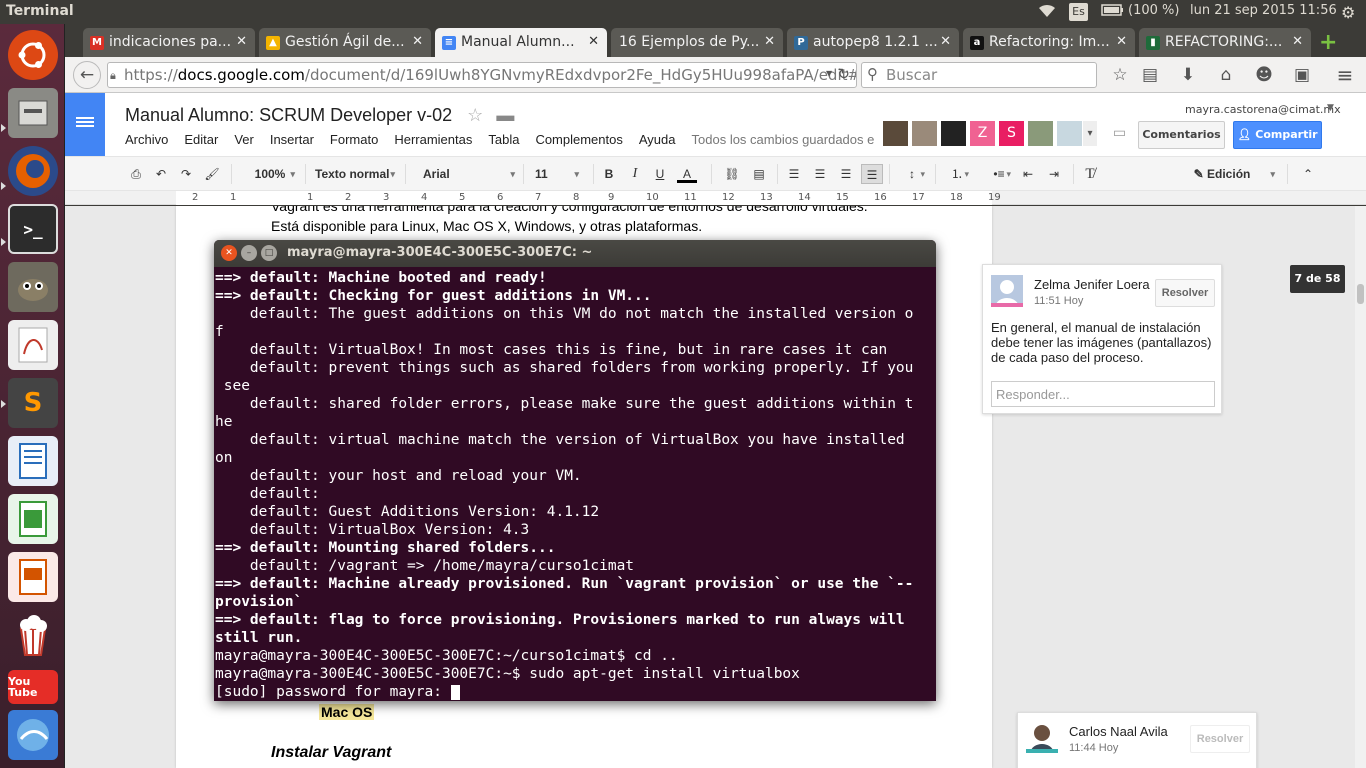 This screenshot has width=1366, height=768. I want to click on search-input: ⚲ Buscar, so click(979, 75).